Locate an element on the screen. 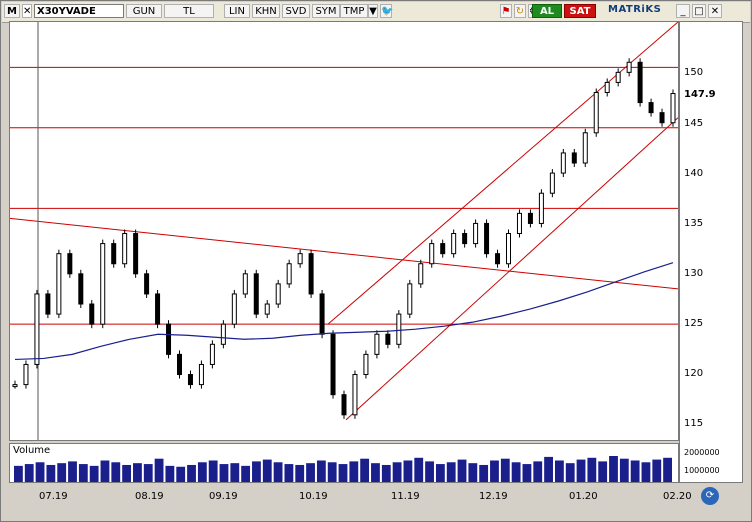 Image resolution: width=752 pixels, height=522 pixels. x-tick-label: 02.20 is located at coordinates (677, 496).